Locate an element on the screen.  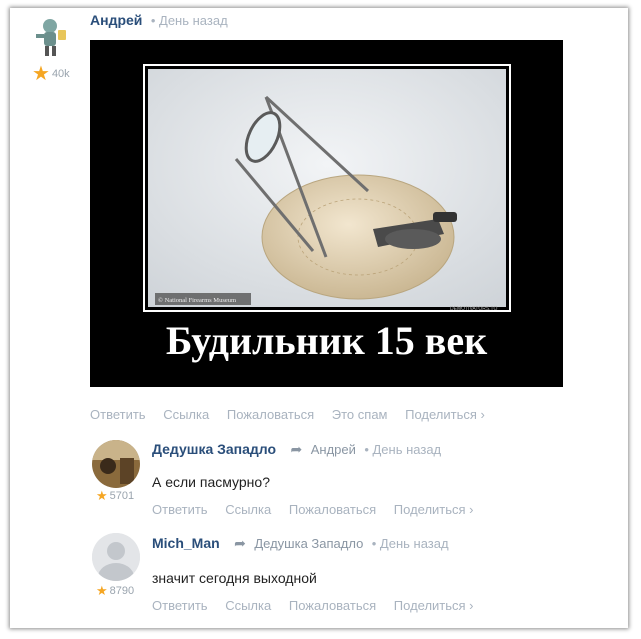
karma-value: 8790 is located at coordinates (122, 591).